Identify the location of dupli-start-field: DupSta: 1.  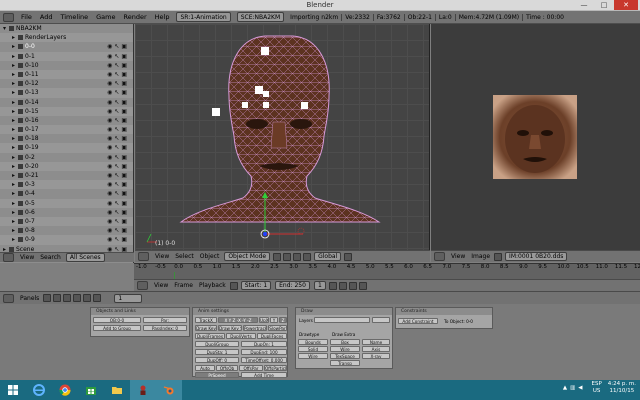
(217, 352).